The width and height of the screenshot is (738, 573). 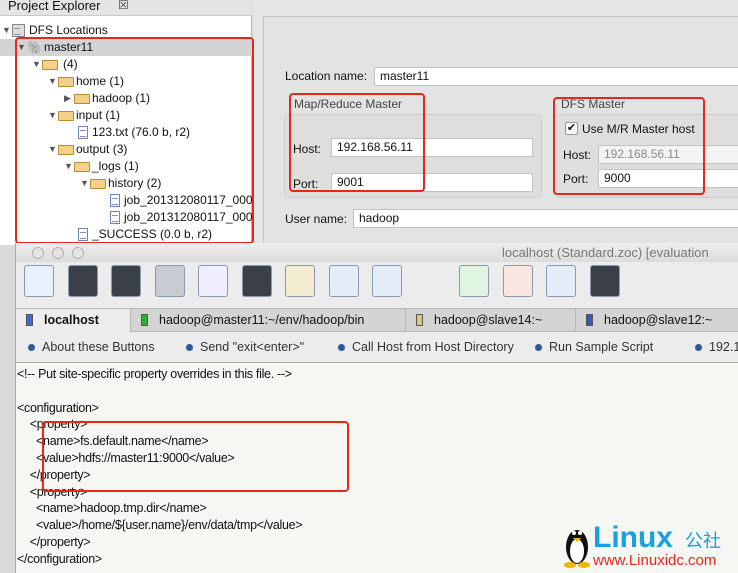 What do you see at coordinates (82, 281) in the screenshot?
I see `new-session-icon` at bounding box center [82, 281].